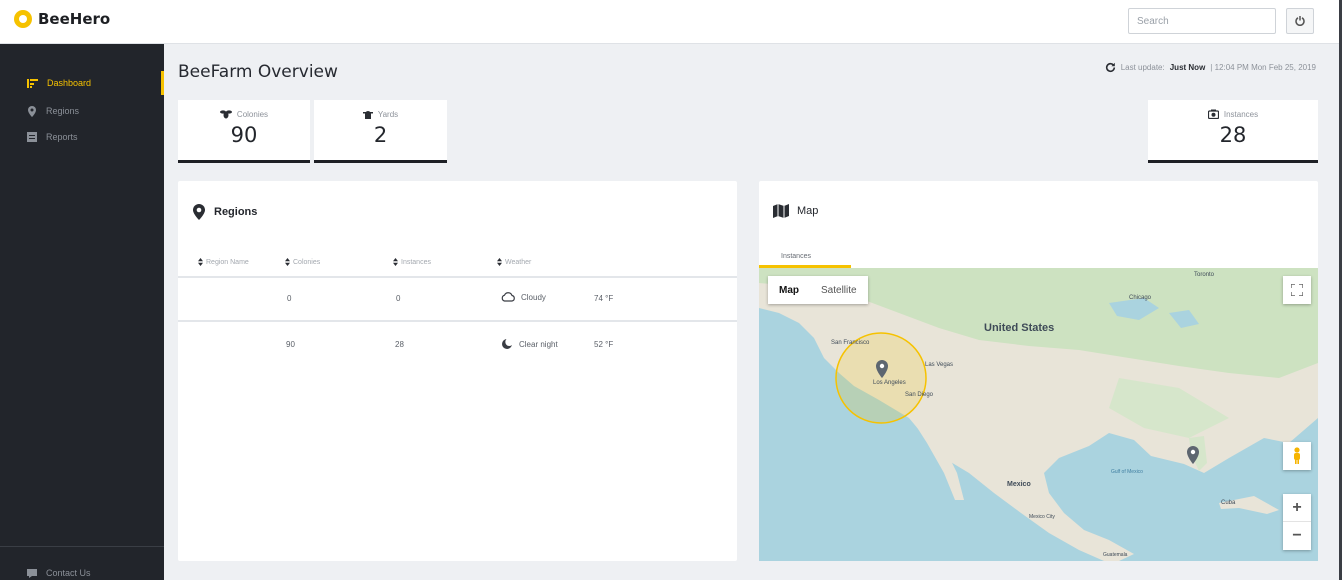 The width and height of the screenshot is (1342, 580). I want to click on map-card-title: Map, so click(795, 211).